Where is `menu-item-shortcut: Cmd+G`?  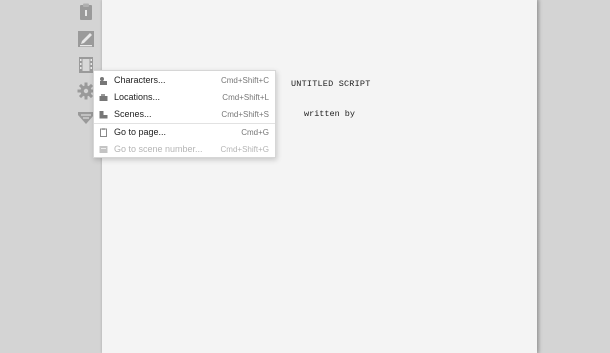 menu-item-shortcut: Cmd+G is located at coordinates (255, 132).